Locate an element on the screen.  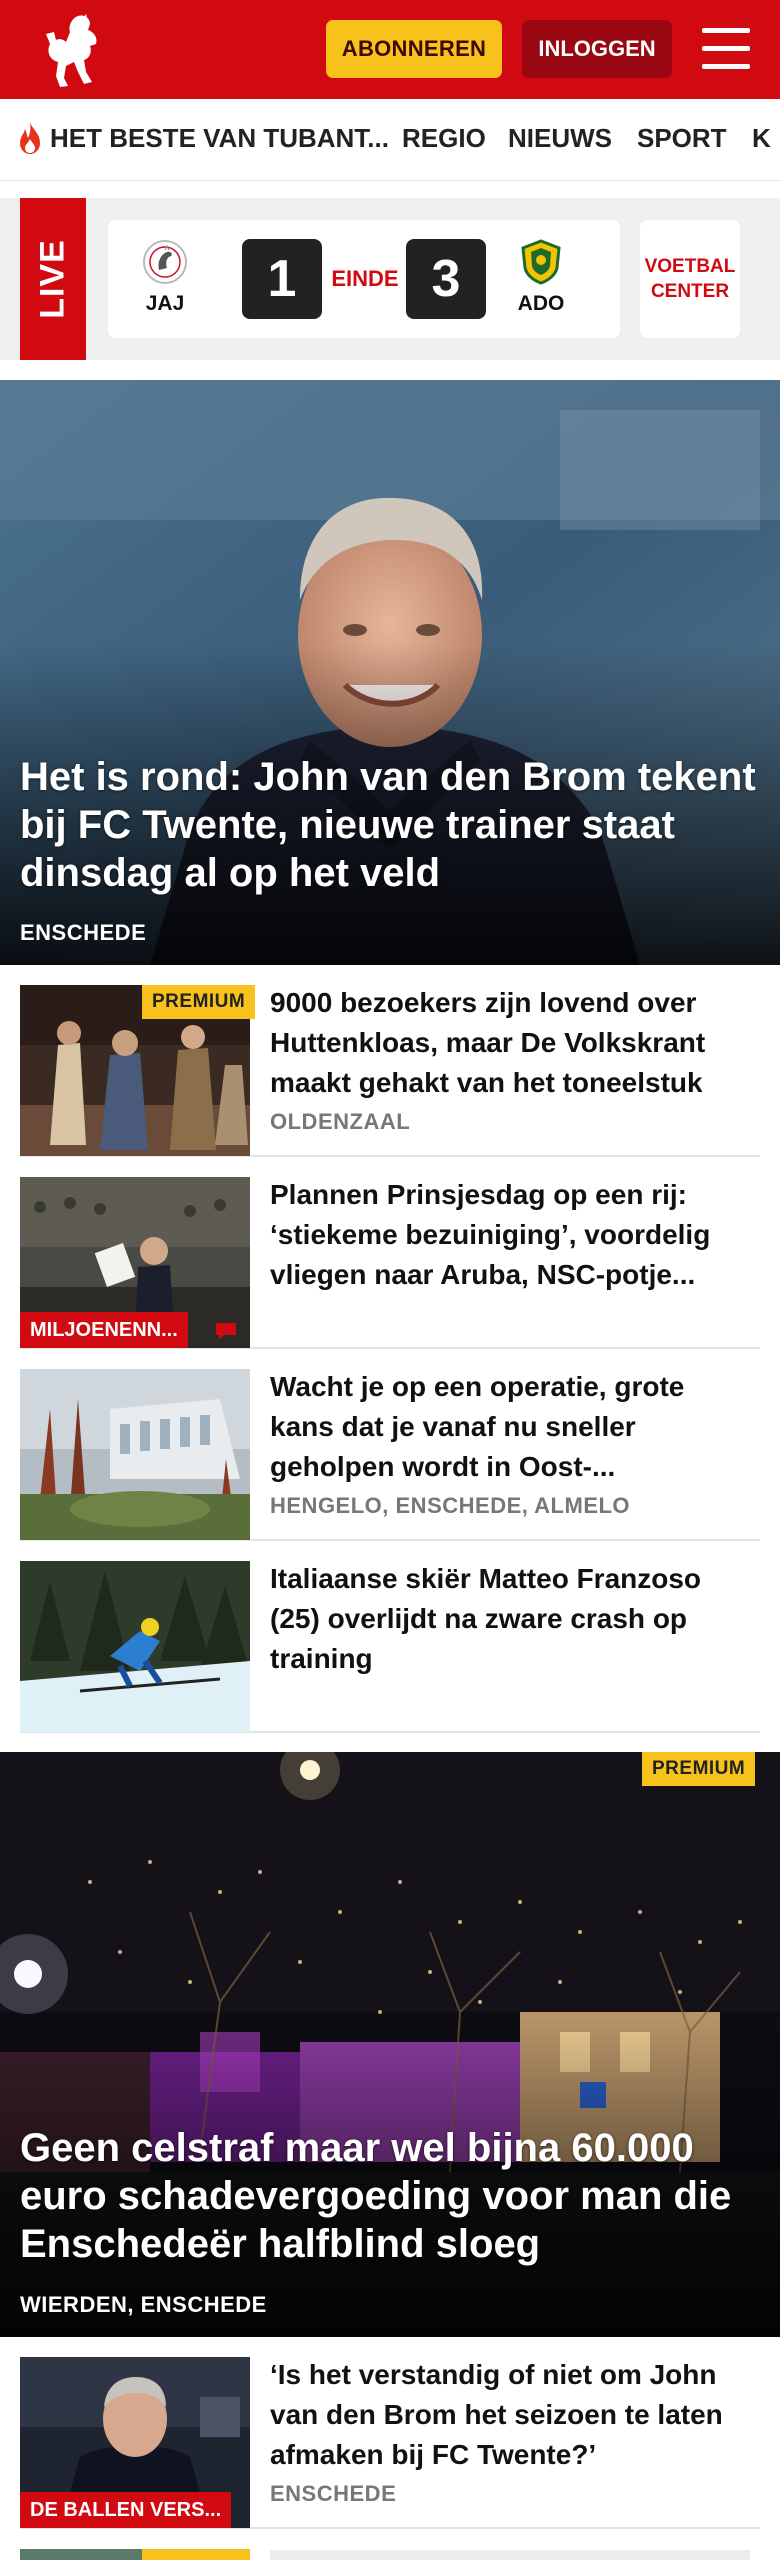
tubantia-horse-logo is located at coordinates (73, 50).